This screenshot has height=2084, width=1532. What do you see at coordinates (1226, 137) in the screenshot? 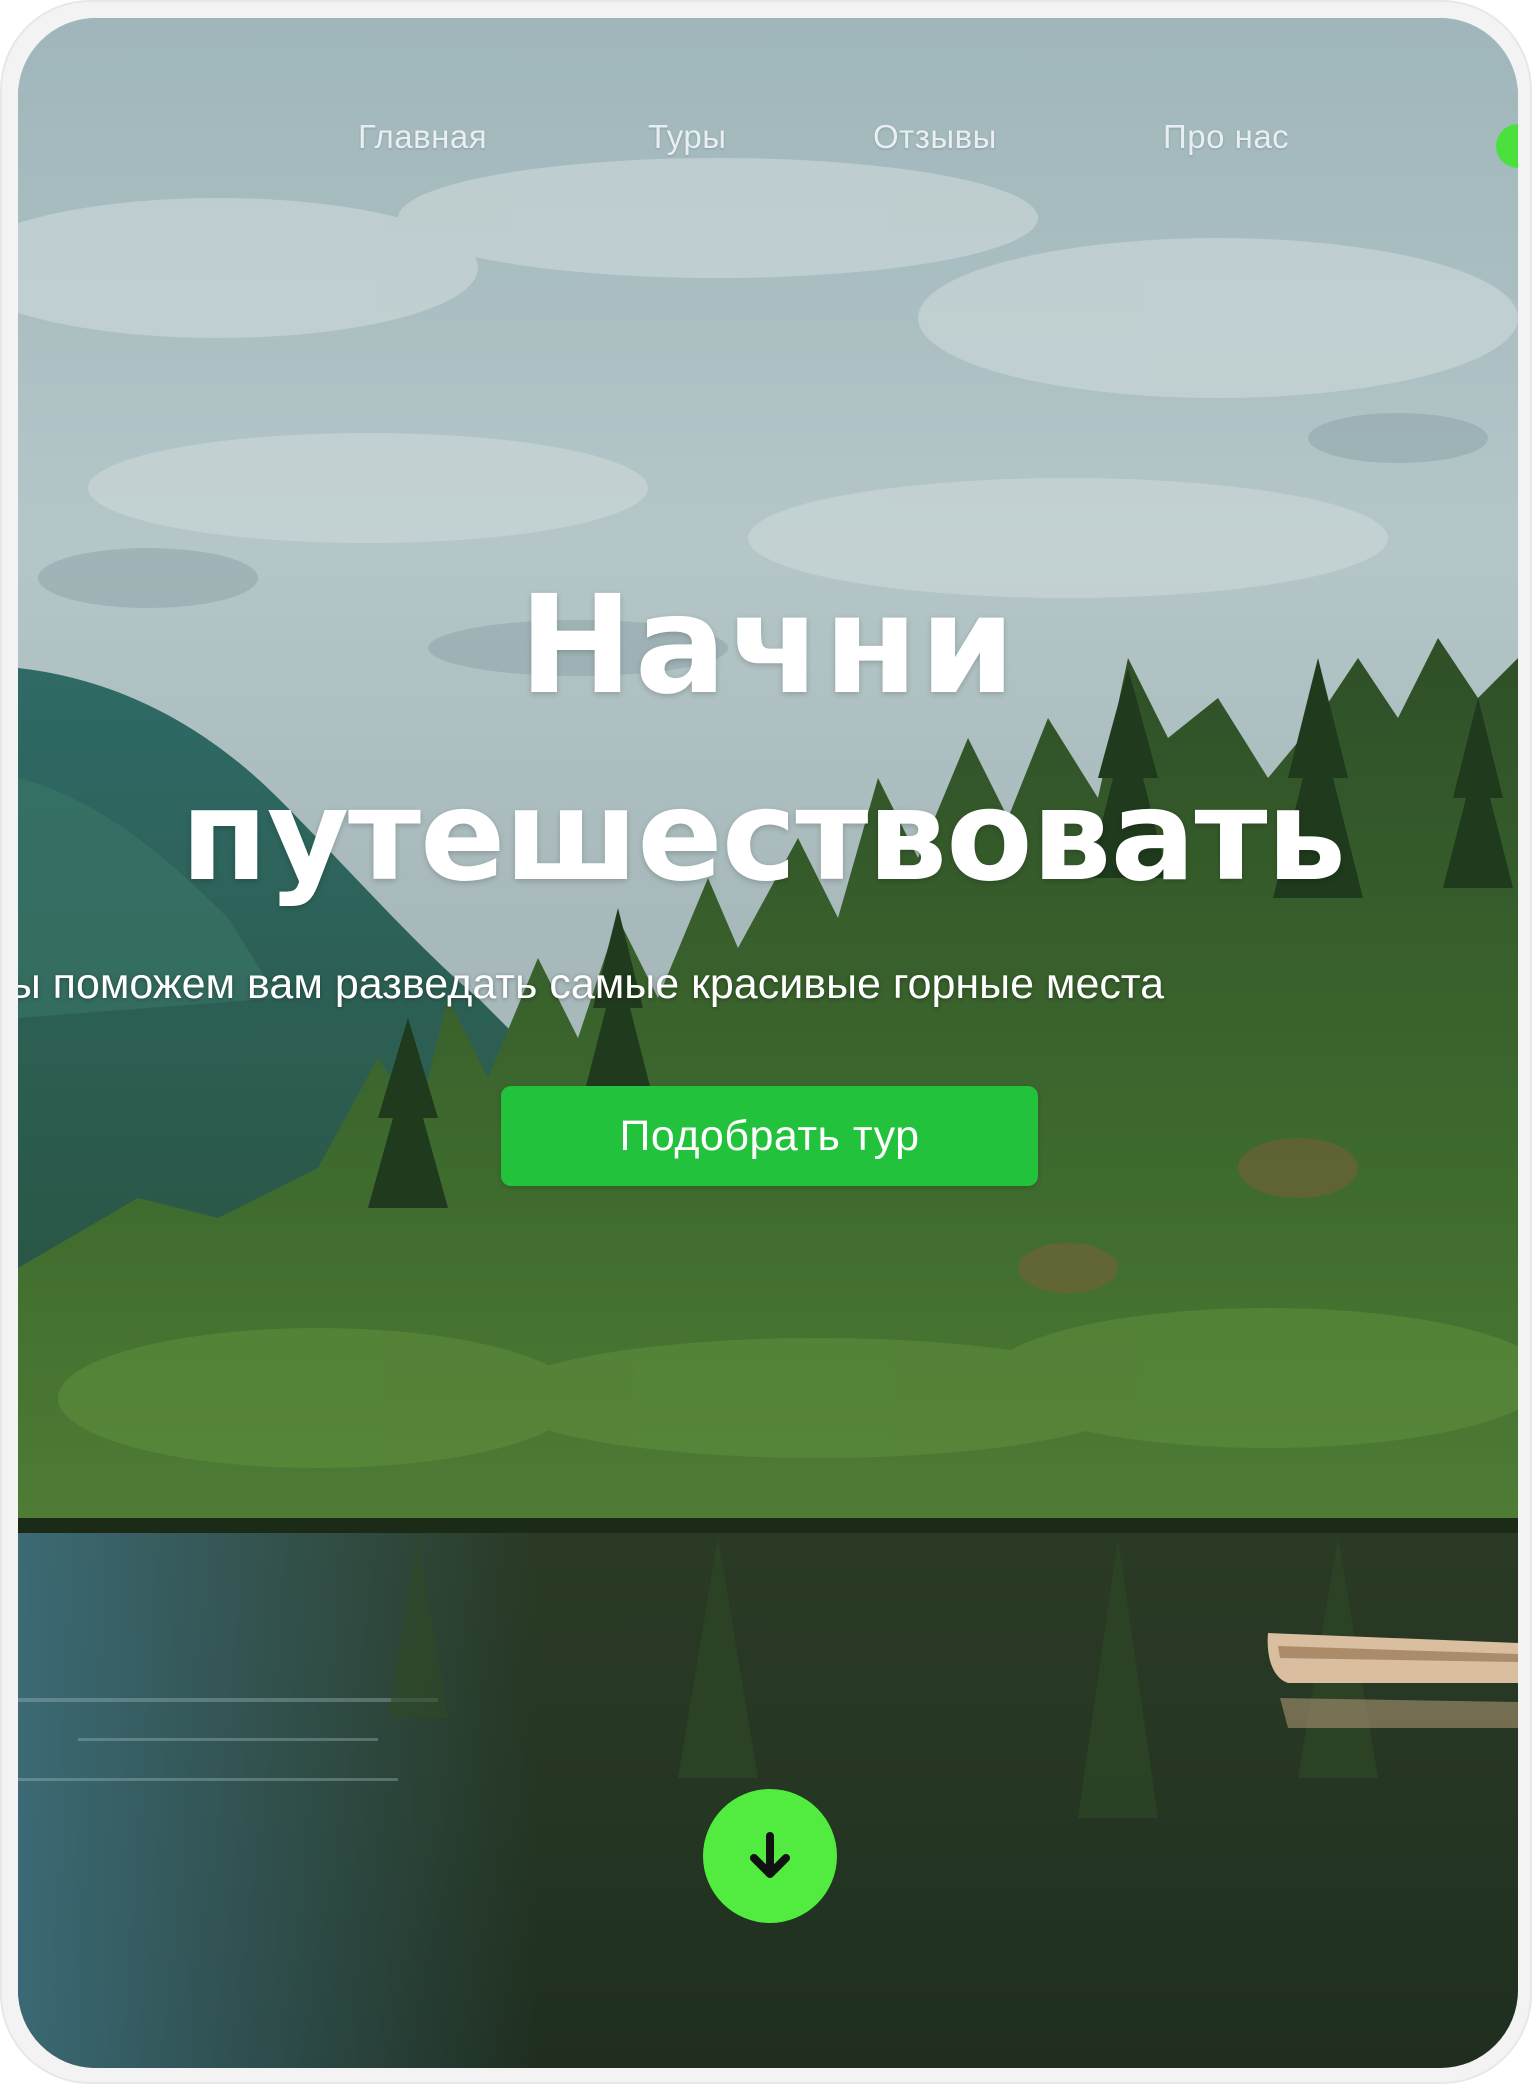
I see `nav-link-about: Про нас` at bounding box center [1226, 137].